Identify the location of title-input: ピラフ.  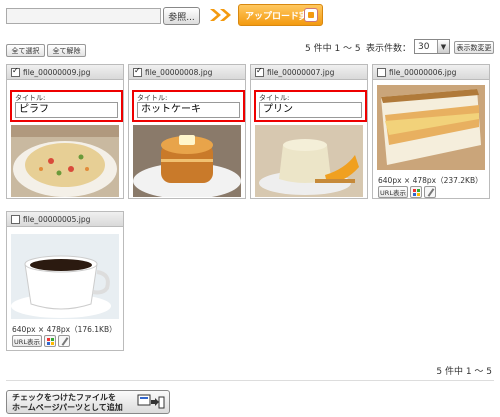
(66, 110).